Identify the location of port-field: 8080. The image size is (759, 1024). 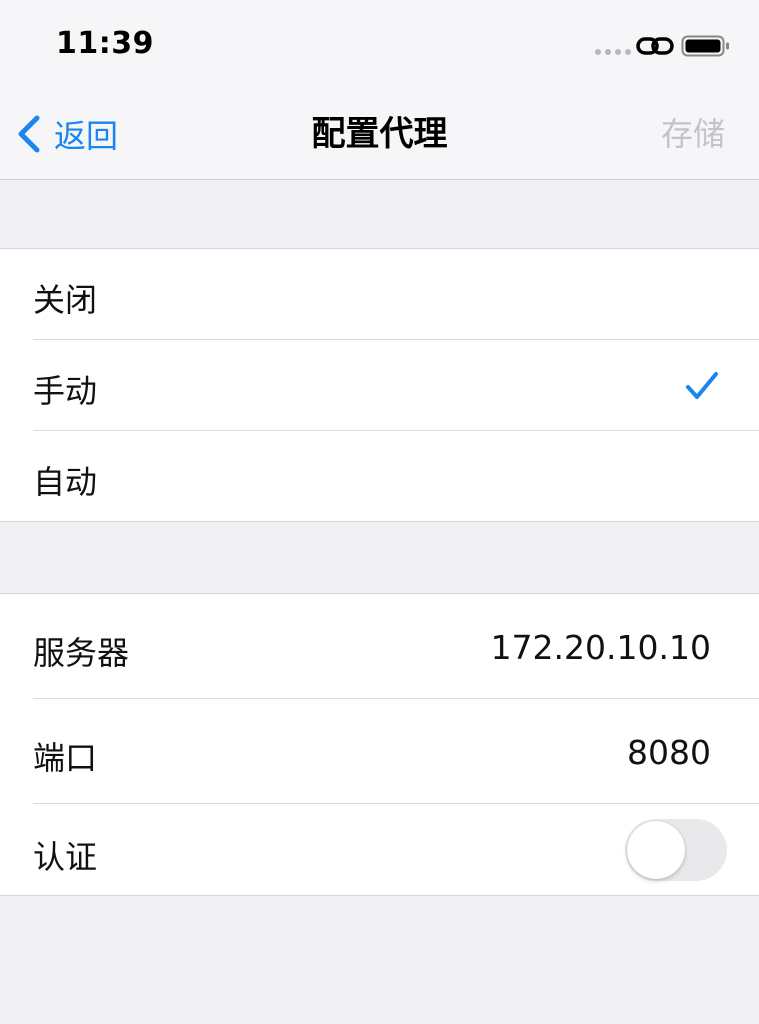
(669, 752).